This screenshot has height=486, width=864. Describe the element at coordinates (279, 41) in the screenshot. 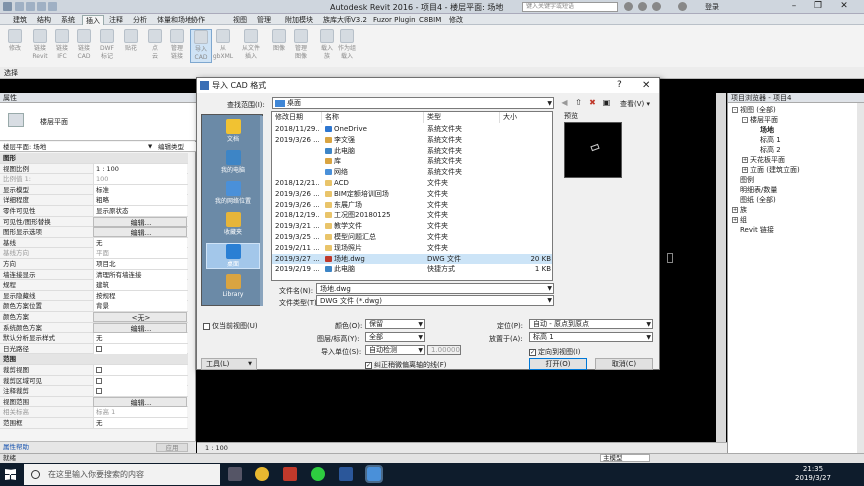

I see `ribbon-button-11: 图像` at that location.